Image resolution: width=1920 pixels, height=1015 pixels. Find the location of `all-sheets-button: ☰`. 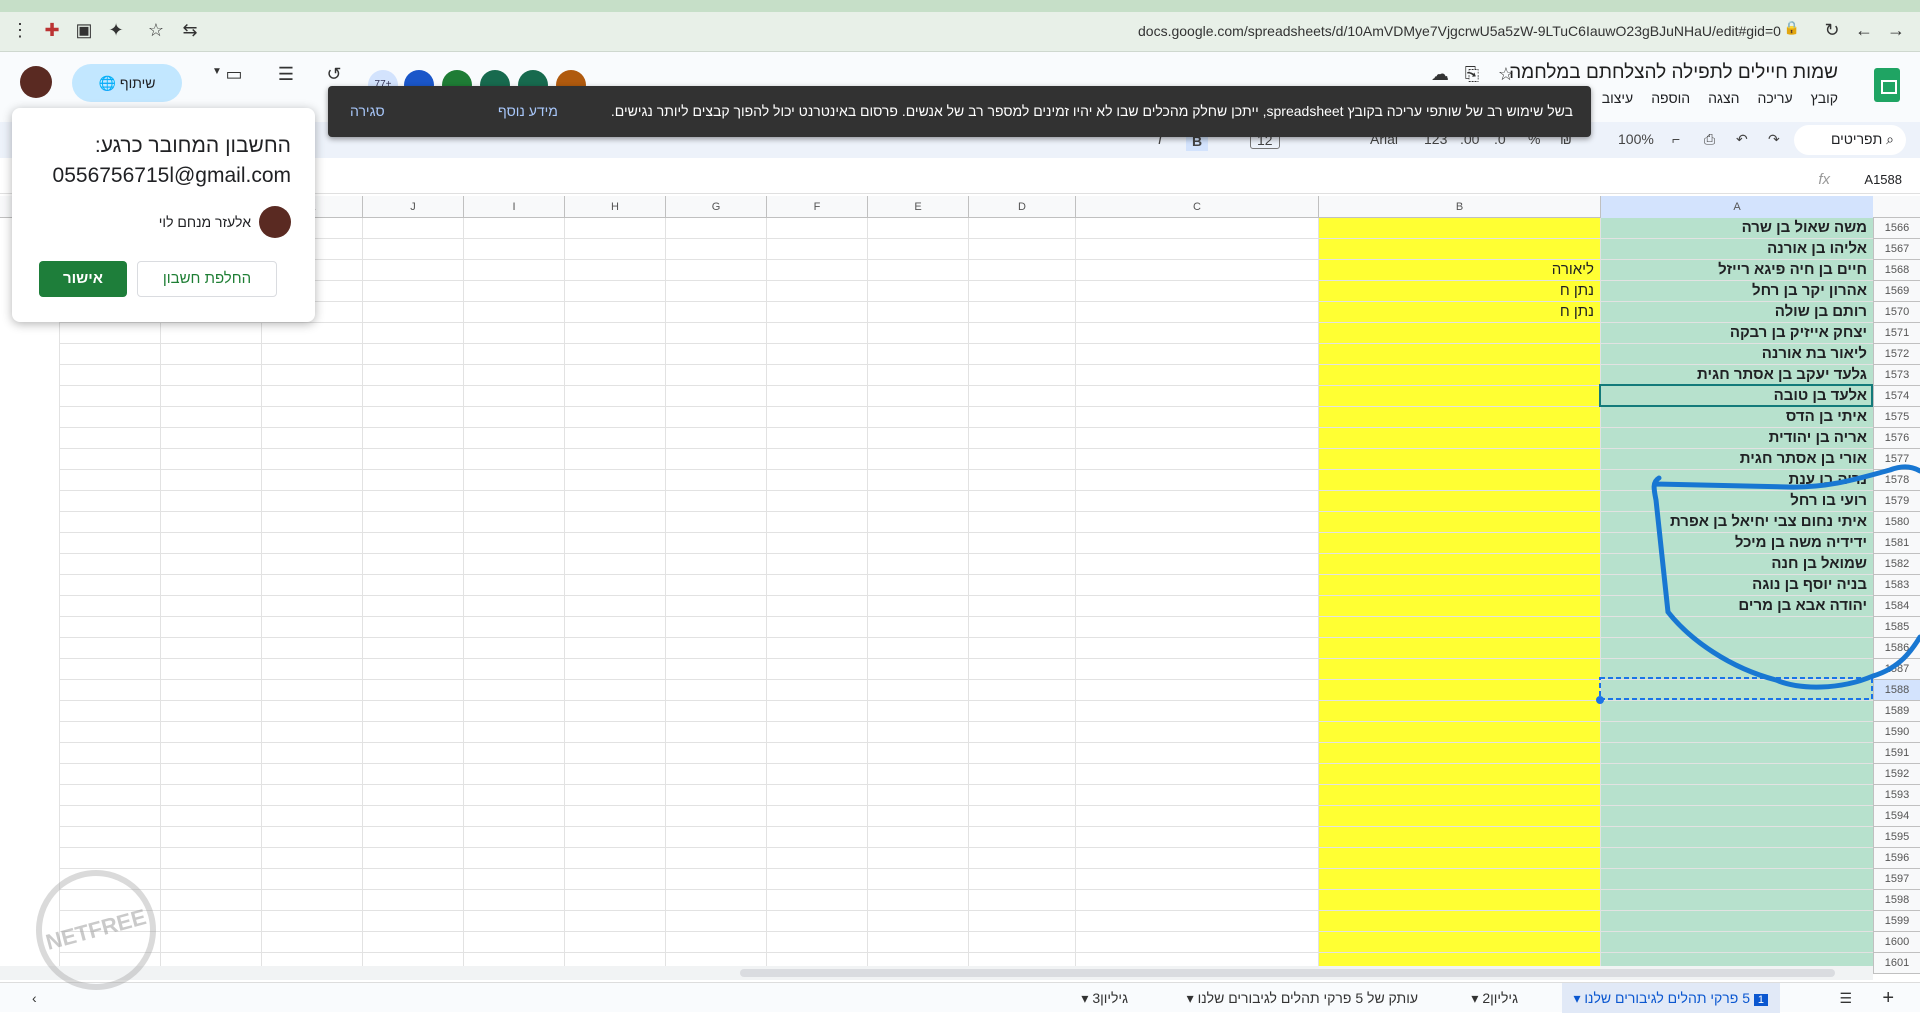

all-sheets-button: ☰ is located at coordinates (1845, 998).